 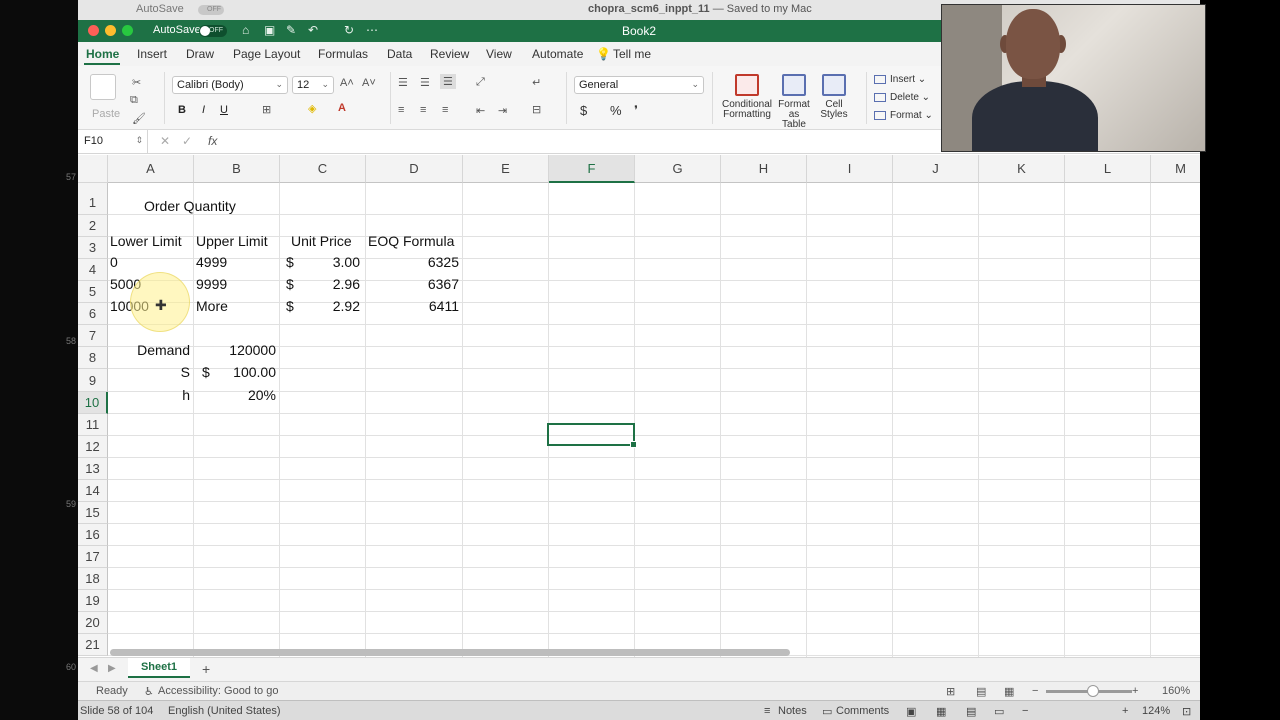 I want to click on decrease-indent-icon: ⇤, so click(x=480, y=110).